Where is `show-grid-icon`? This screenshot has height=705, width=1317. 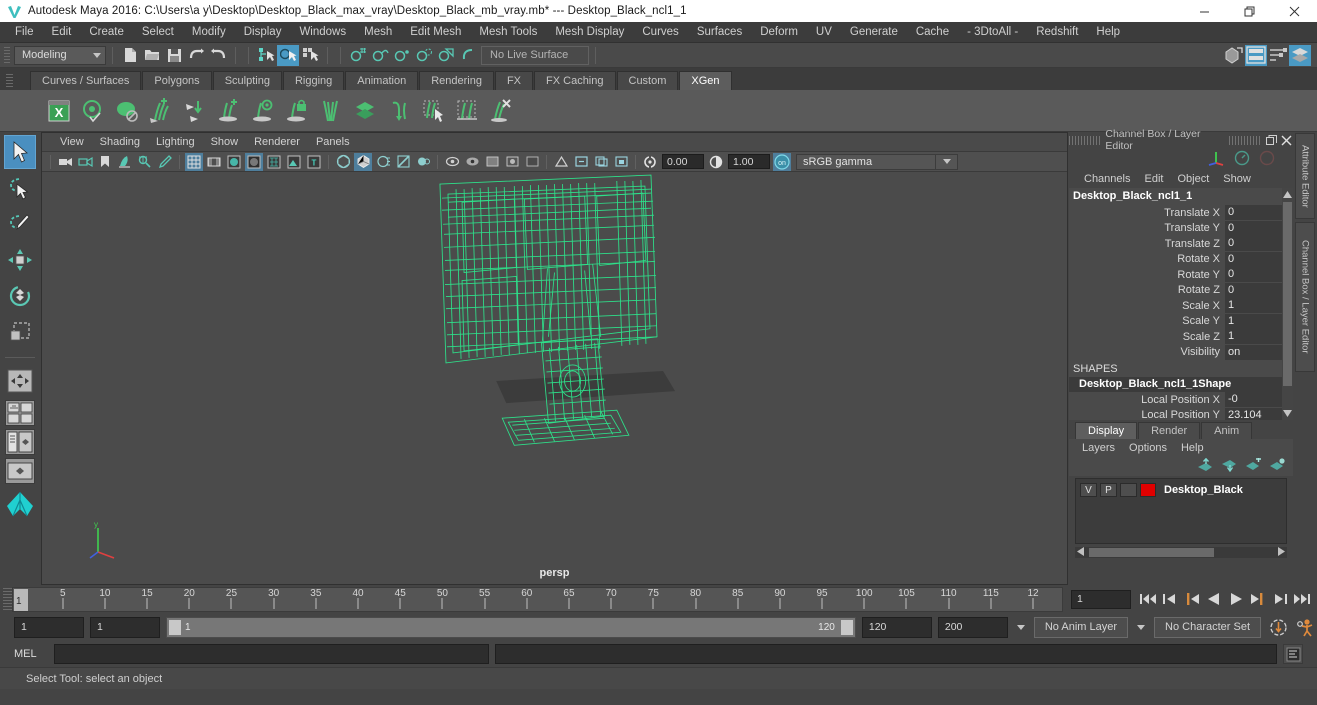
show-grid-icon is located at coordinates (194, 161).